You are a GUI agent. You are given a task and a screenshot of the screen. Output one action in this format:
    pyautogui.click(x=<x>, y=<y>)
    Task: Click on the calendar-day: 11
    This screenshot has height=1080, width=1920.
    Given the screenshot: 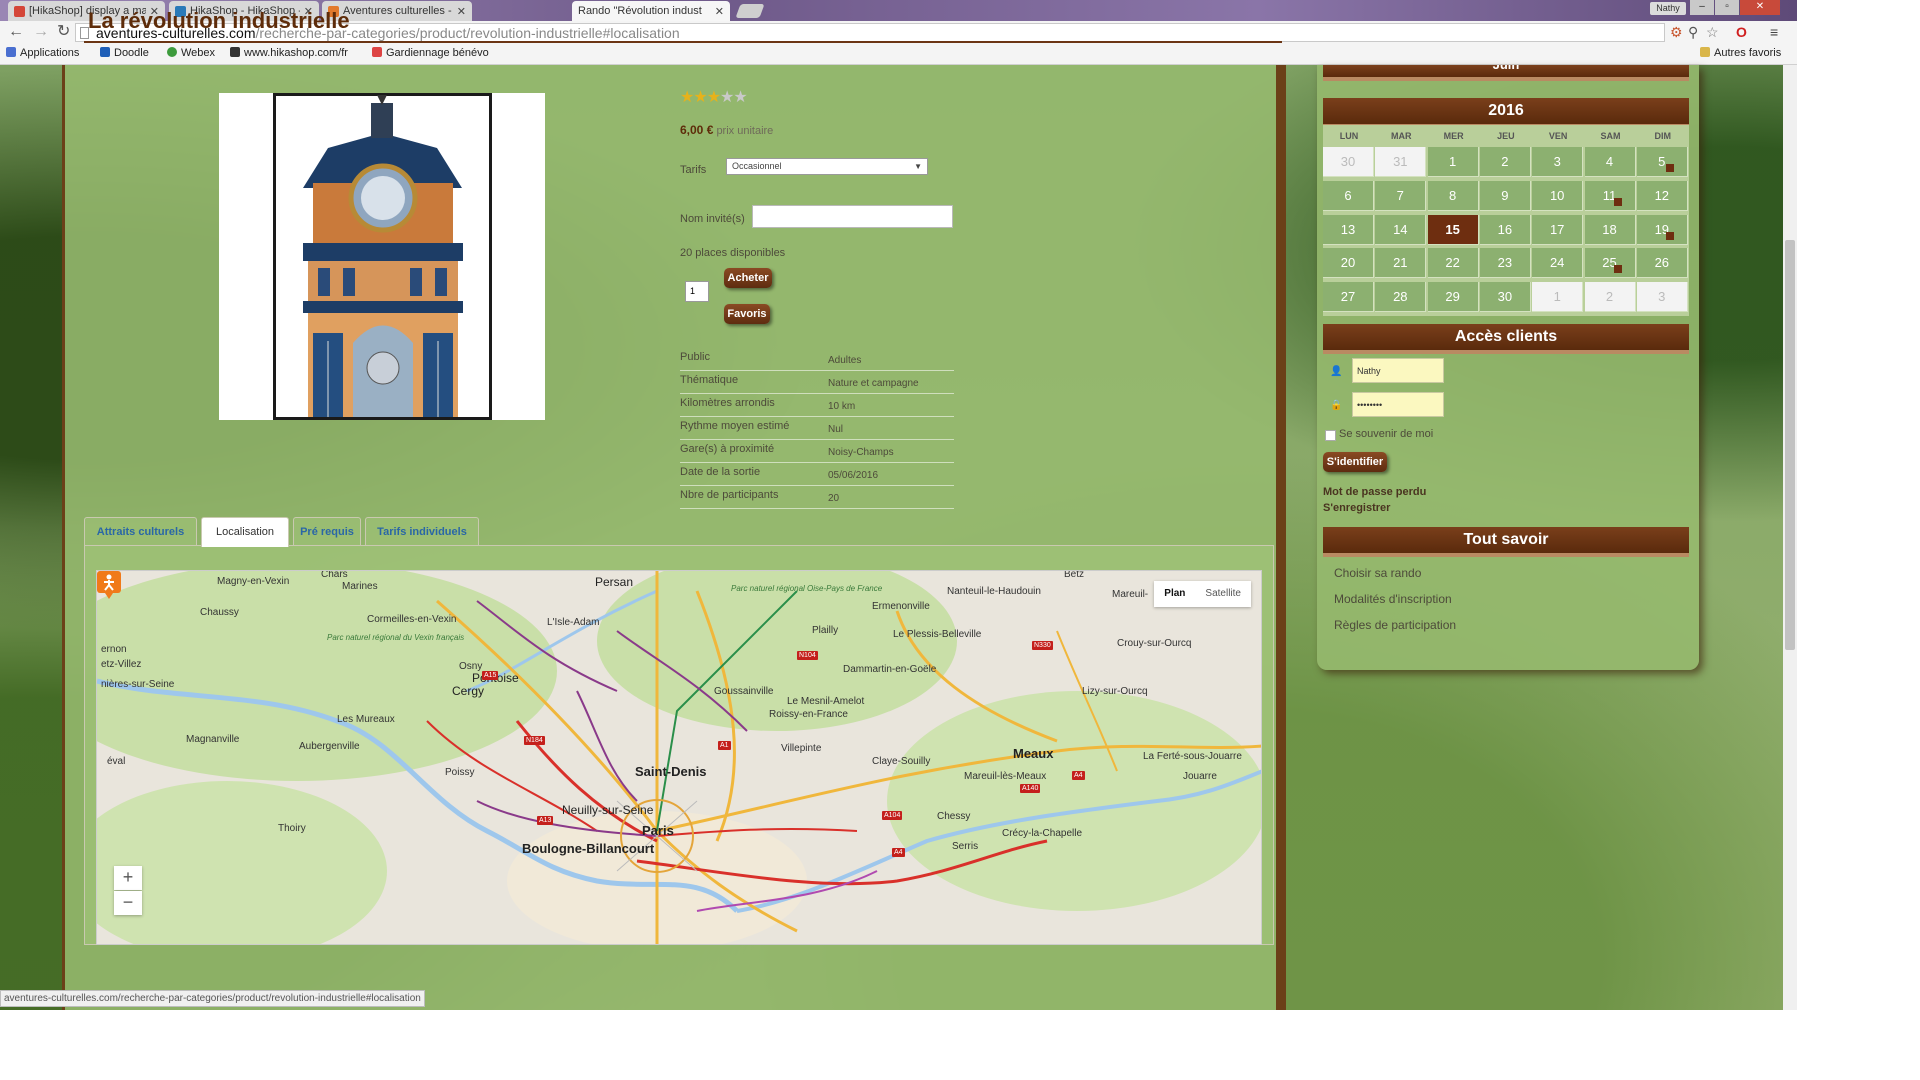 What is the action you would take?
    pyautogui.click(x=1610, y=195)
    